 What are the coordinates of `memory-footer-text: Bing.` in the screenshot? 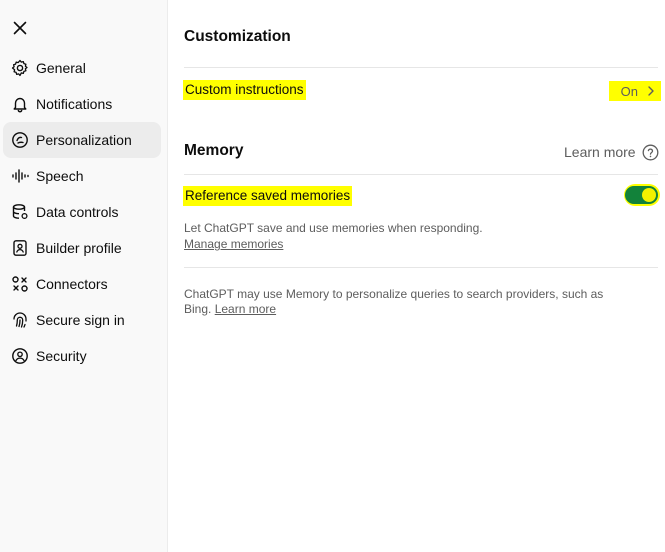 It's located at (198, 309).